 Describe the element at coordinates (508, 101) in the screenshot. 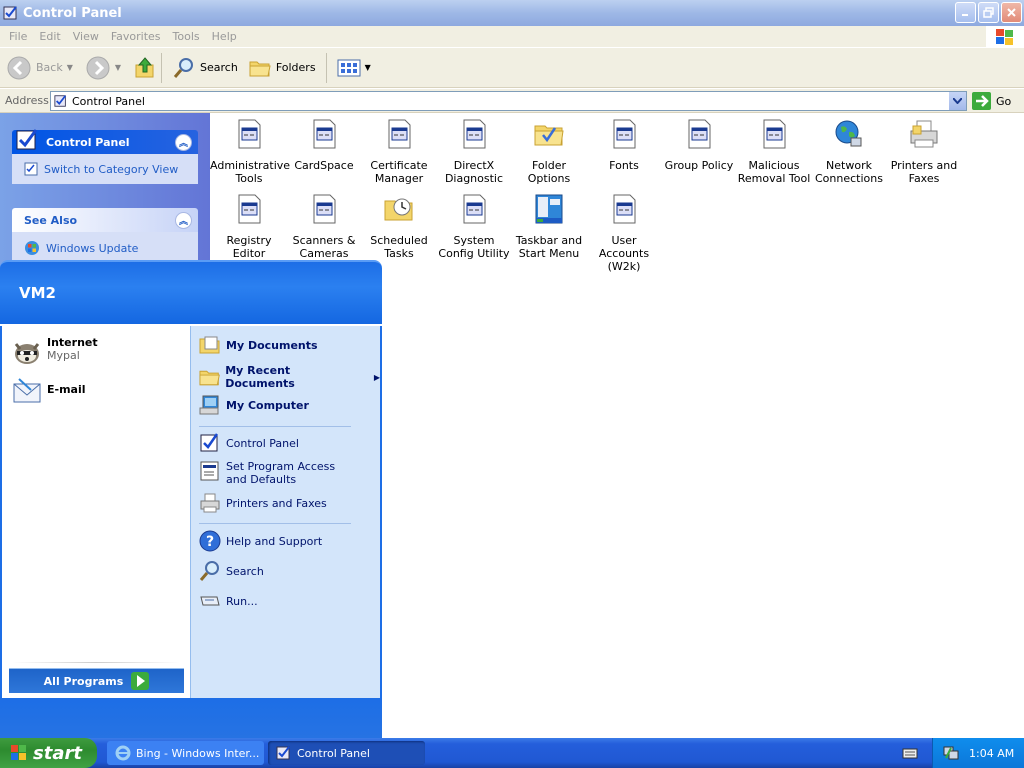

I see `address-input: Control Panel` at that location.